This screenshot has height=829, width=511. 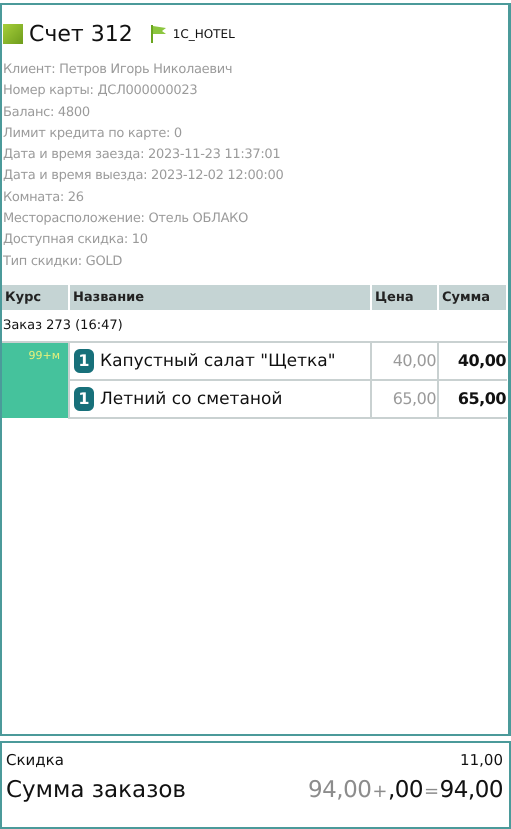 I want to click on info-line: Дата и время выезда: 2023-12-02 12:00:00, so click(x=143, y=176).